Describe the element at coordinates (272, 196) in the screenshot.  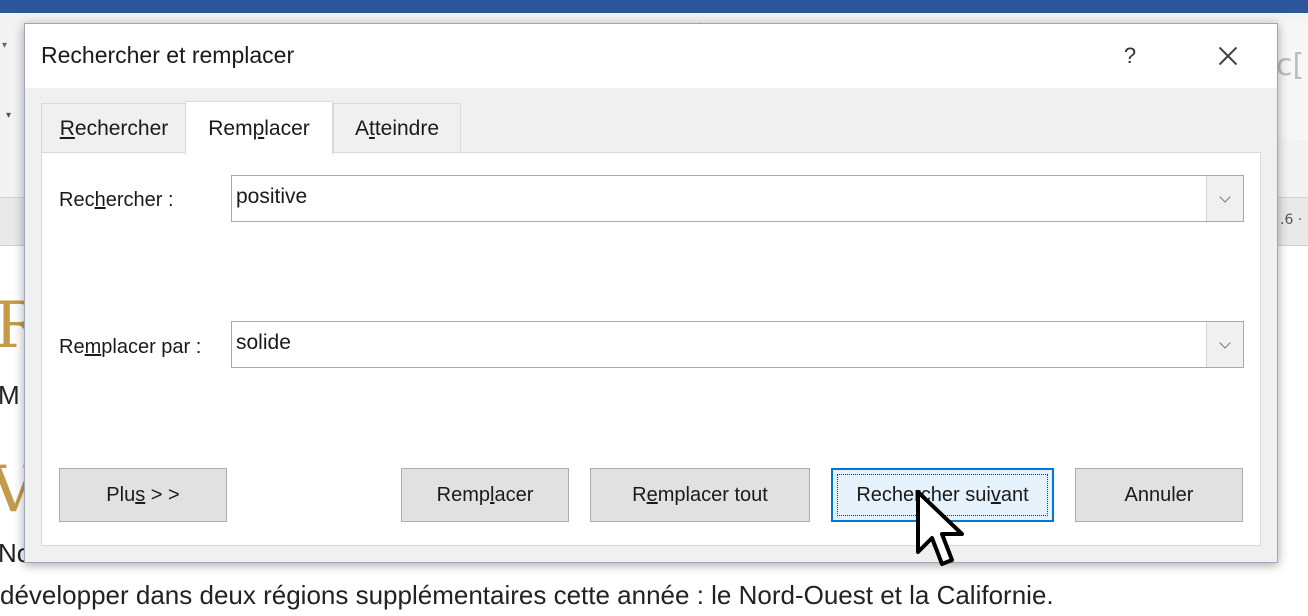
I see `find-input-value: positive` at that location.